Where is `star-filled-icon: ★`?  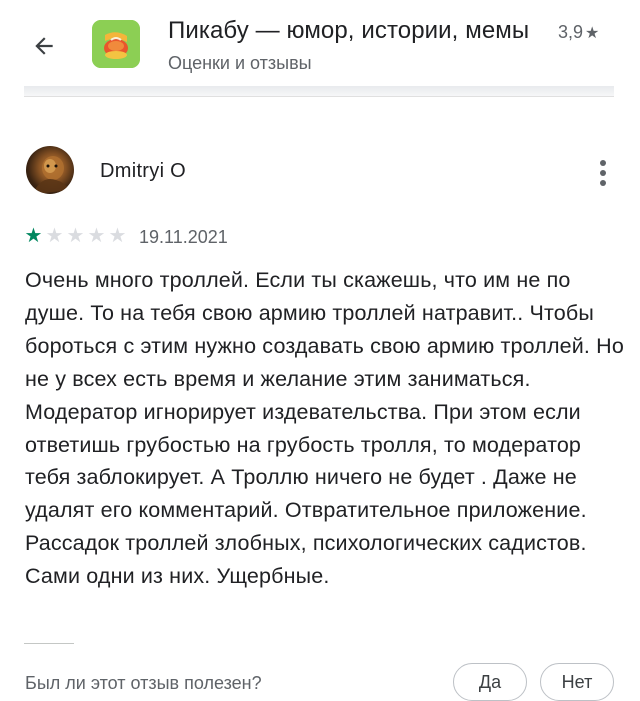 star-filled-icon: ★ is located at coordinates (33, 236).